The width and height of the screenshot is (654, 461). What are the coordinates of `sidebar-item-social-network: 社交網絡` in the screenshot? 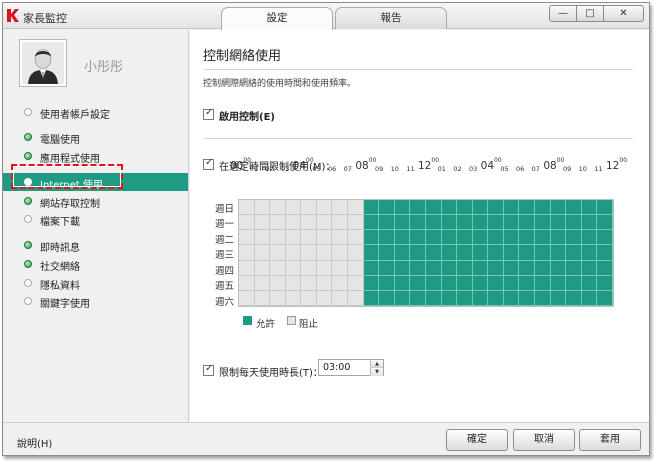 It's located at (95, 264).